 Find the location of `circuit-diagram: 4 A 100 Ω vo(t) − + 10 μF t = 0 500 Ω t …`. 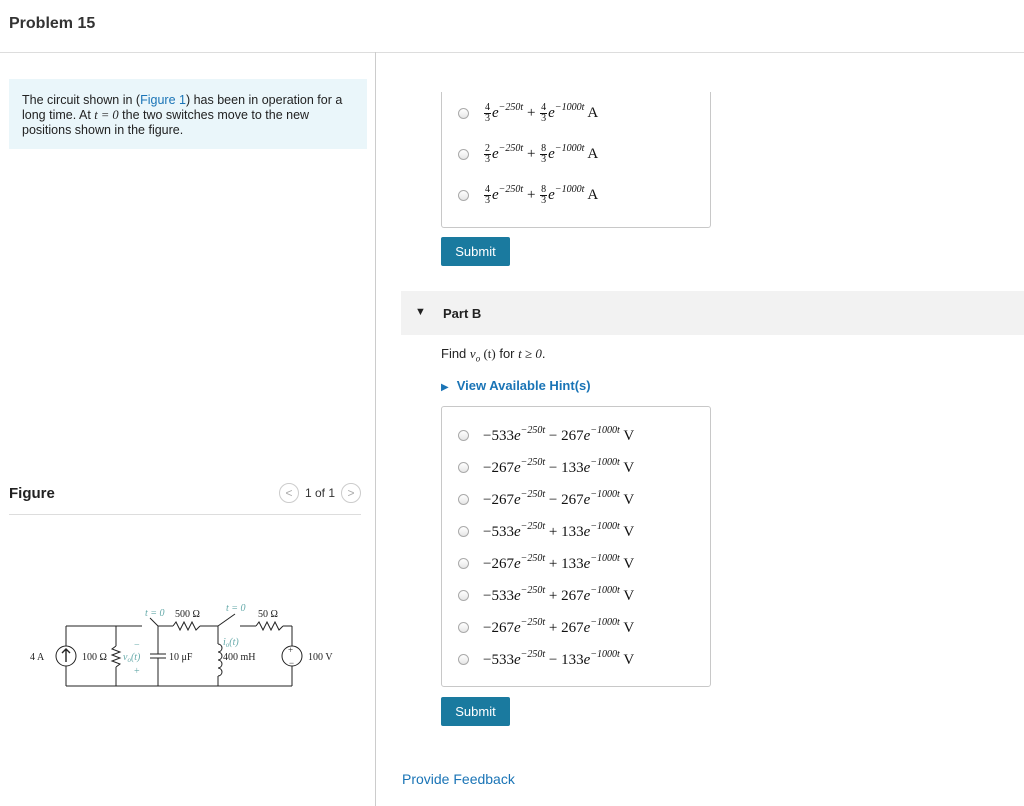

circuit-diagram: 4 A 100 Ω vo(t) − + 10 μF t = 0 500 Ω t … is located at coordinates (181, 645).